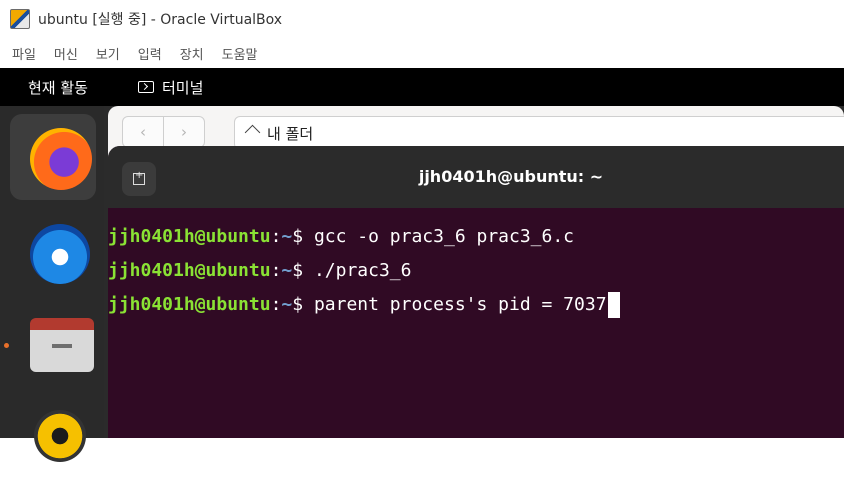  I want to click on menu-machine: 머신, so click(66, 53).